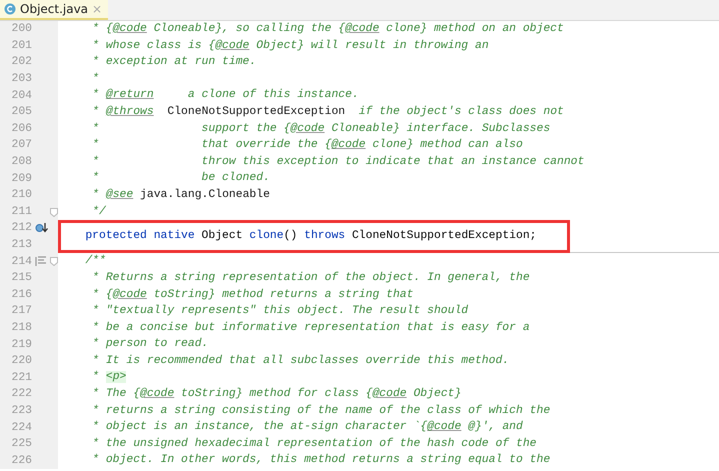 This screenshot has height=471, width=719. What do you see at coordinates (311, 236) in the screenshot?
I see `code-line: protected native Object clone() throws CloneNotSupportedException;` at bounding box center [311, 236].